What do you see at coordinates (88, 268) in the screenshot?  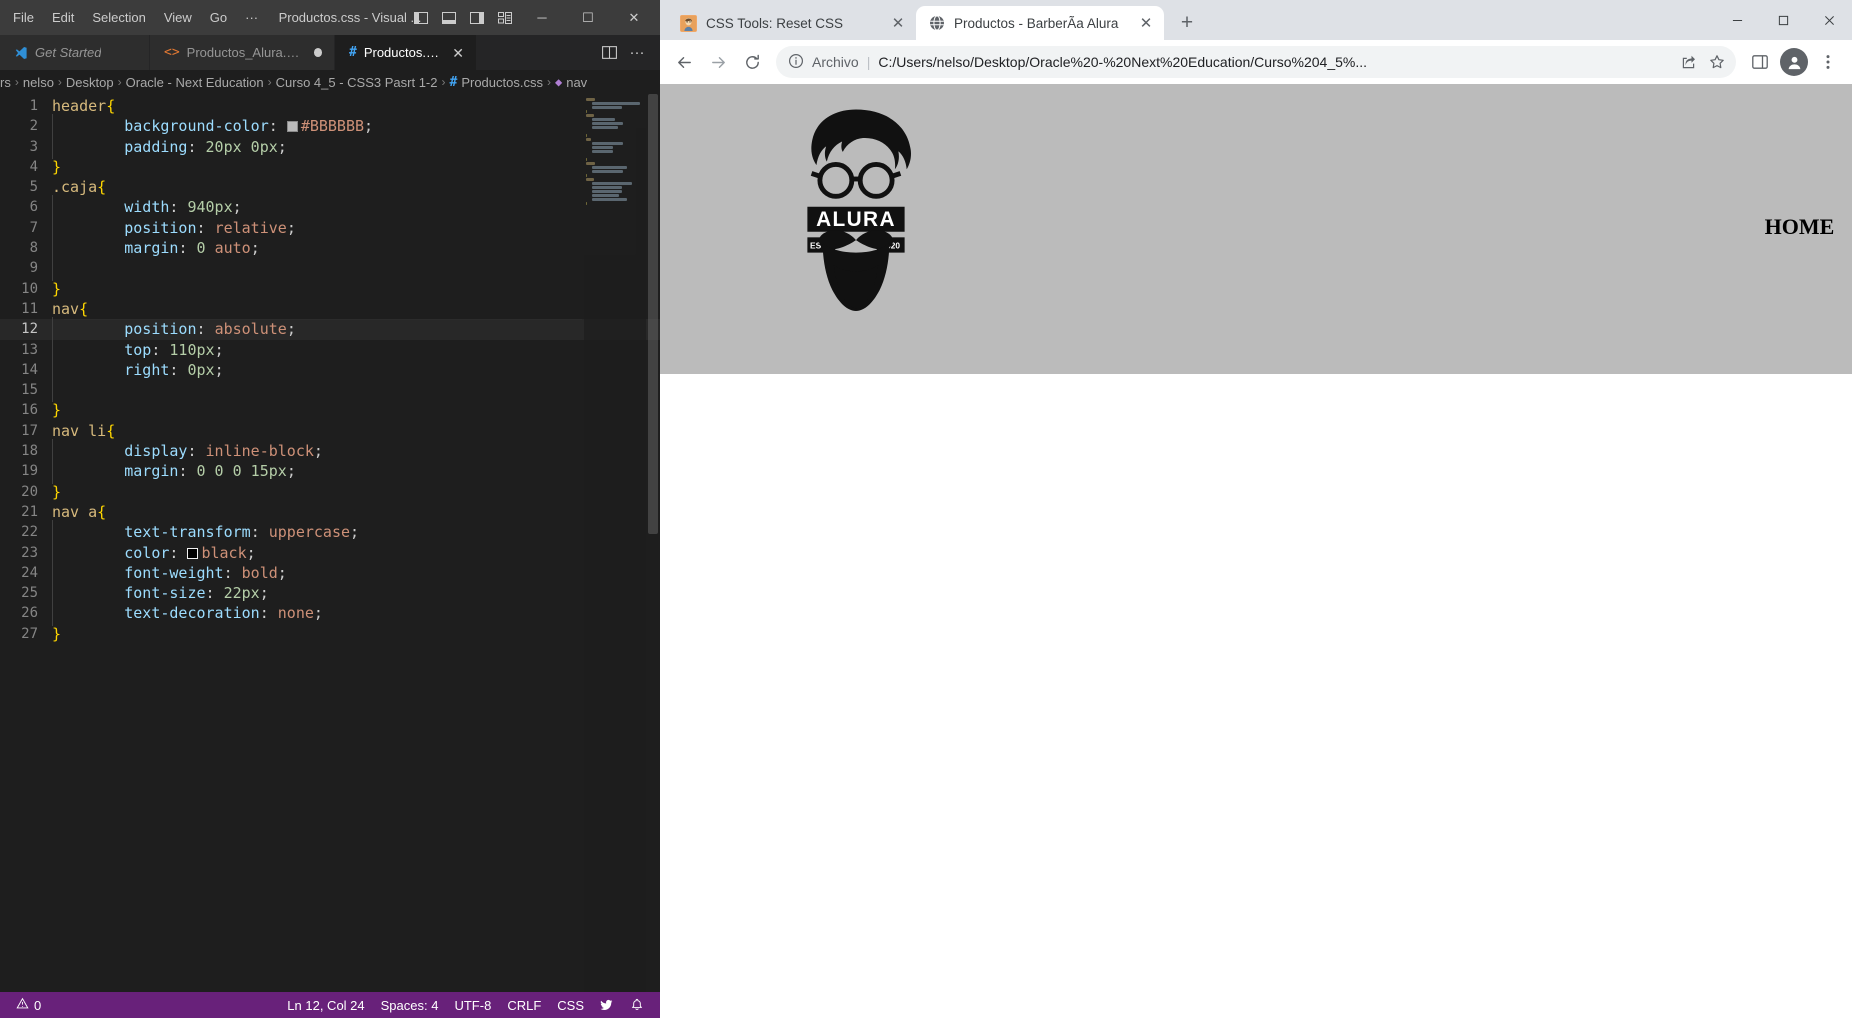 I see `code-text` at bounding box center [88, 268].